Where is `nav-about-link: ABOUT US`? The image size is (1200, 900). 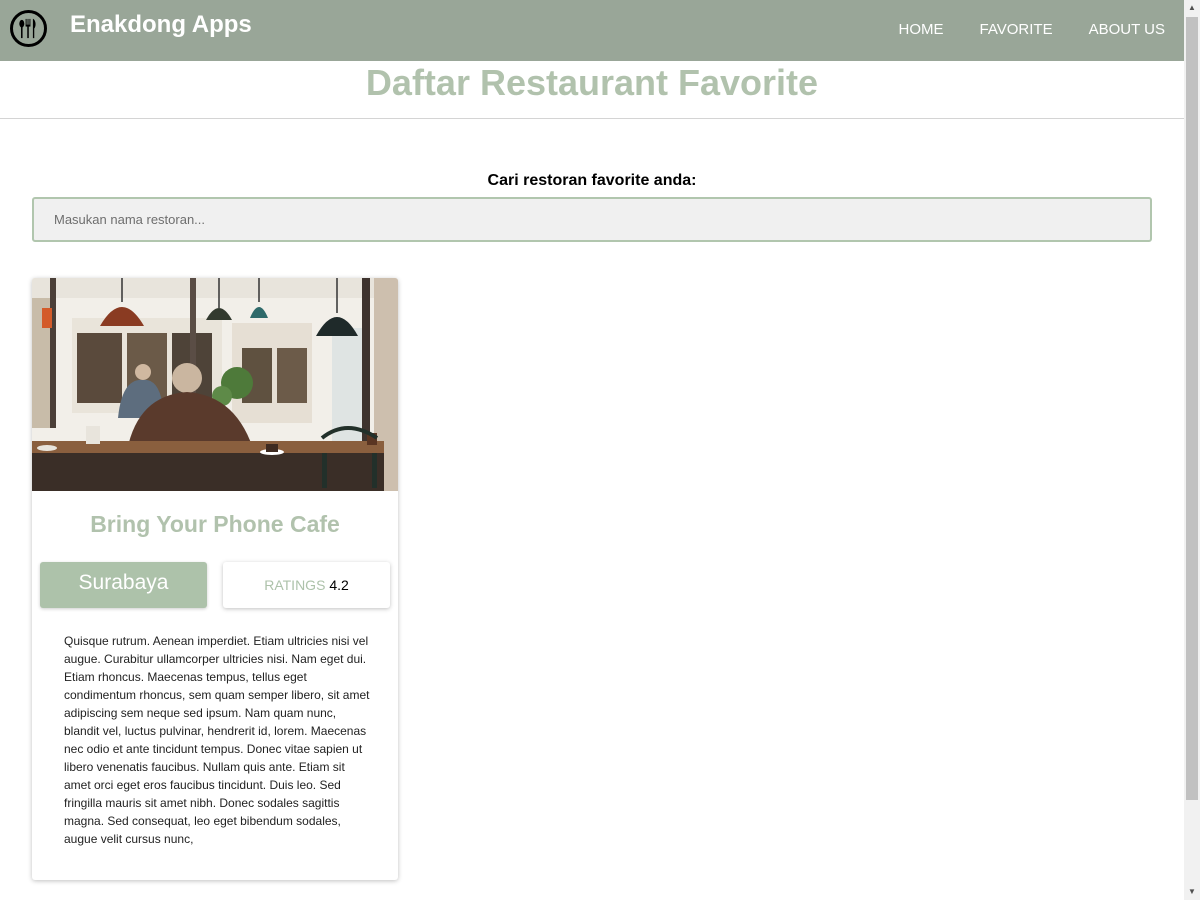 nav-about-link: ABOUT US is located at coordinates (1127, 29).